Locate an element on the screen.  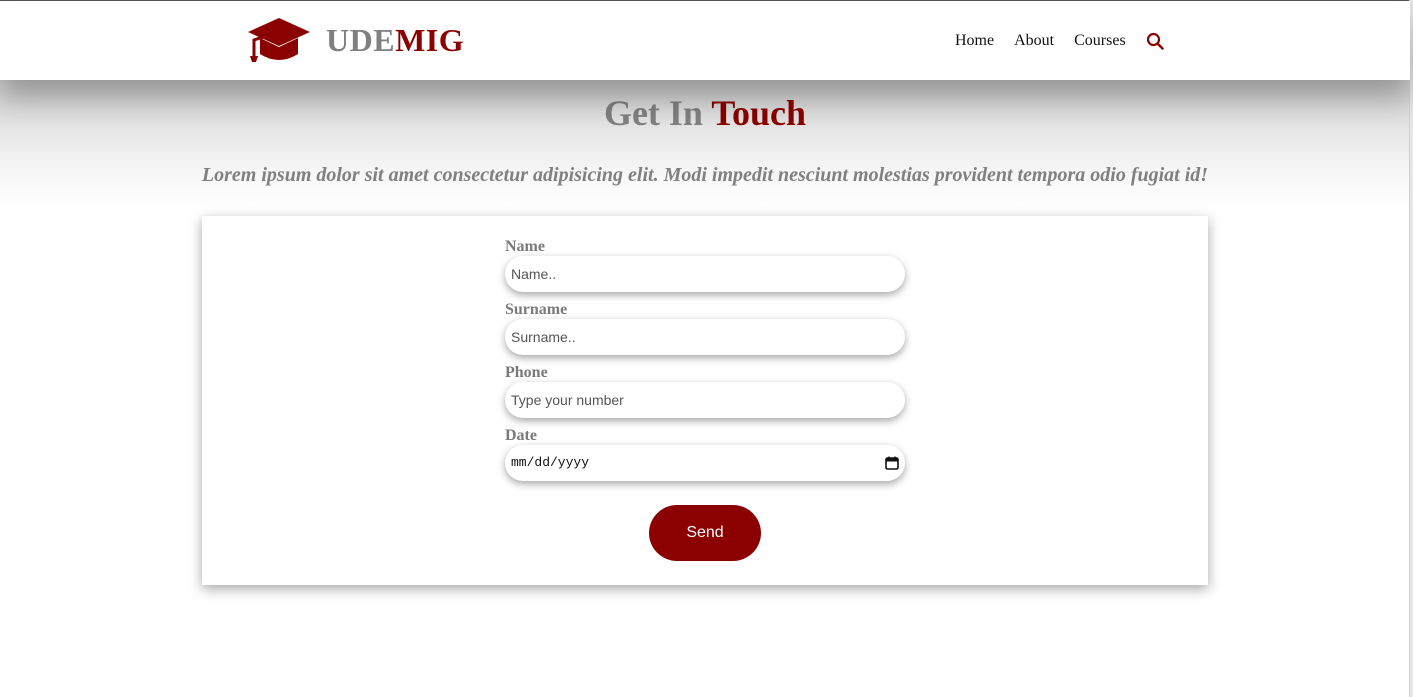
date-field-group: Date mm/dd/yyyy is located at coordinates (705, 454).